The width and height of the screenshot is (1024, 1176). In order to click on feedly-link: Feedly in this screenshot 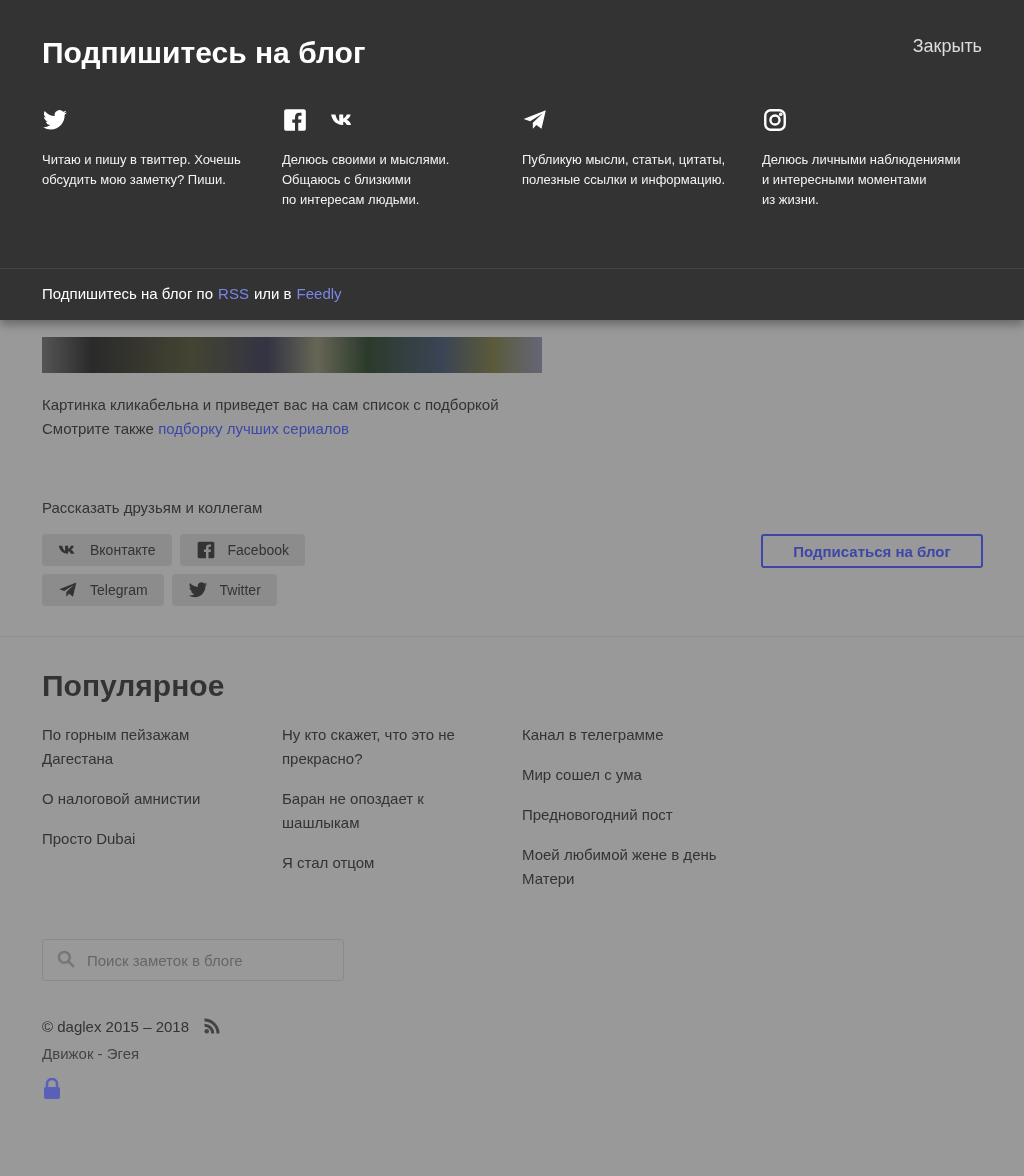, I will do `click(319, 293)`.